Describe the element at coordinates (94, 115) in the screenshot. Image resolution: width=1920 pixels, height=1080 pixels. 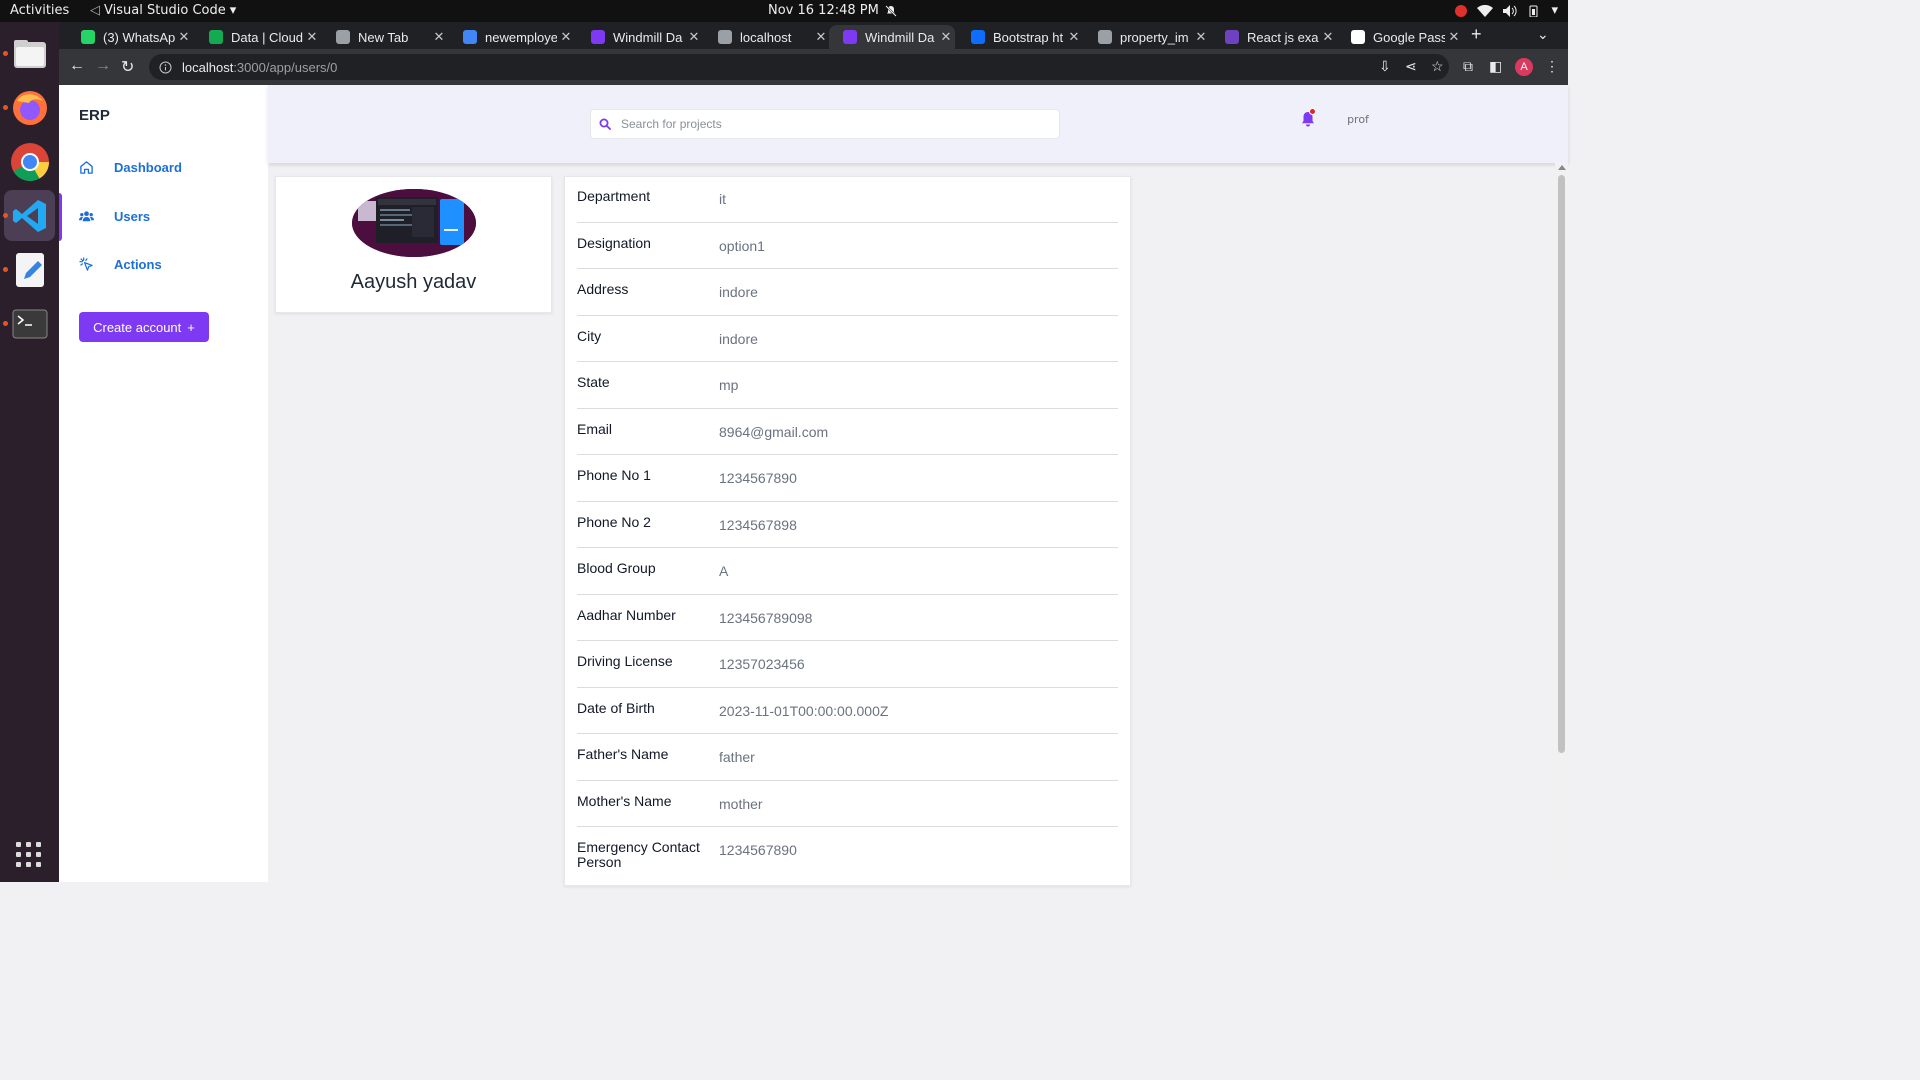
I see `brand-logo: ERP` at that location.